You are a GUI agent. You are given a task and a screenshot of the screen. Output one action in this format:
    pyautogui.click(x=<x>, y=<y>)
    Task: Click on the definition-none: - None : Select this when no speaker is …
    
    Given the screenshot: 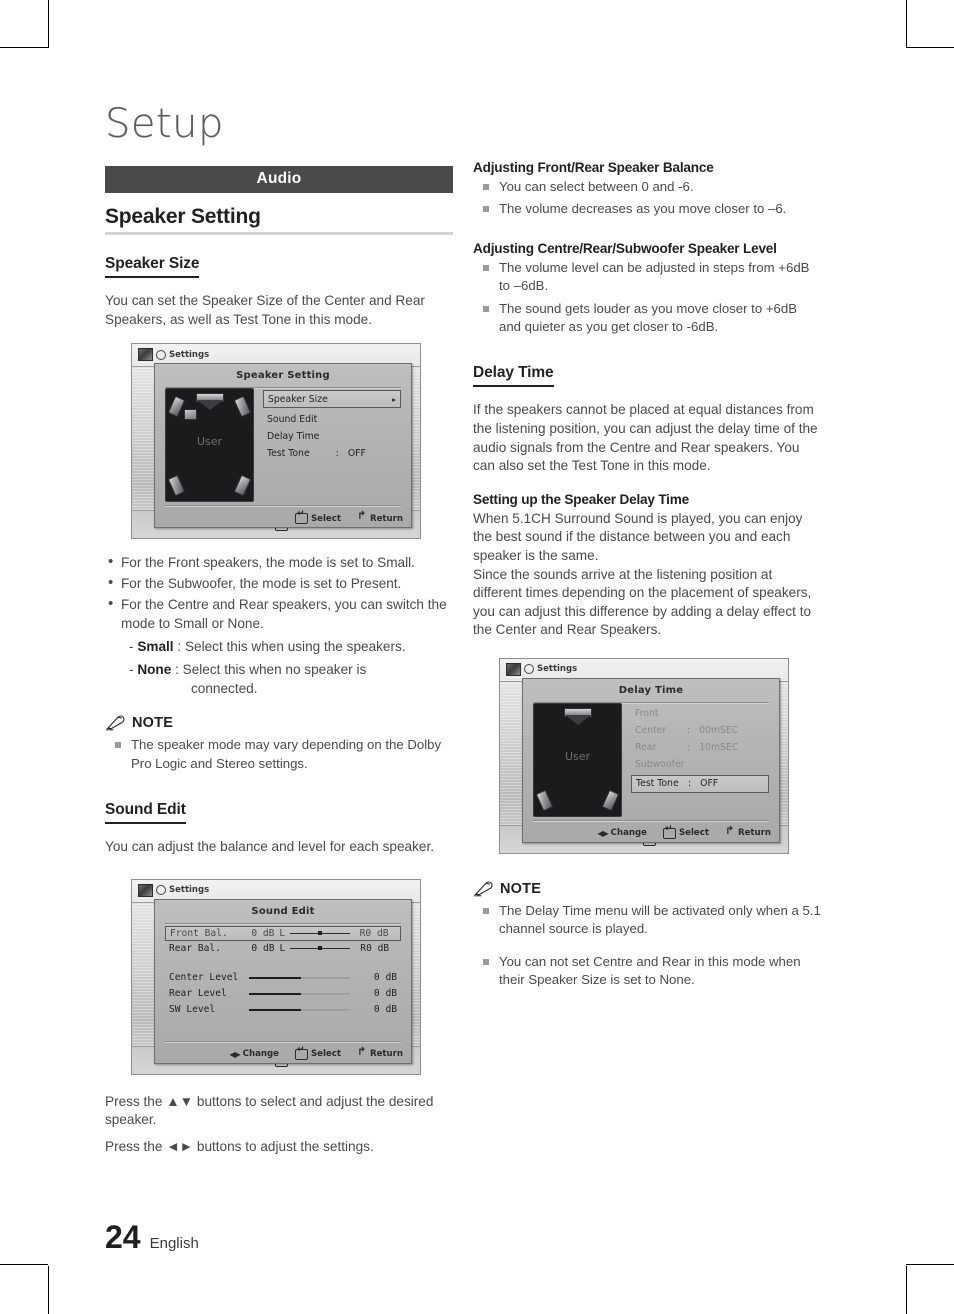 What is the action you would take?
    pyautogui.click(x=279, y=679)
    